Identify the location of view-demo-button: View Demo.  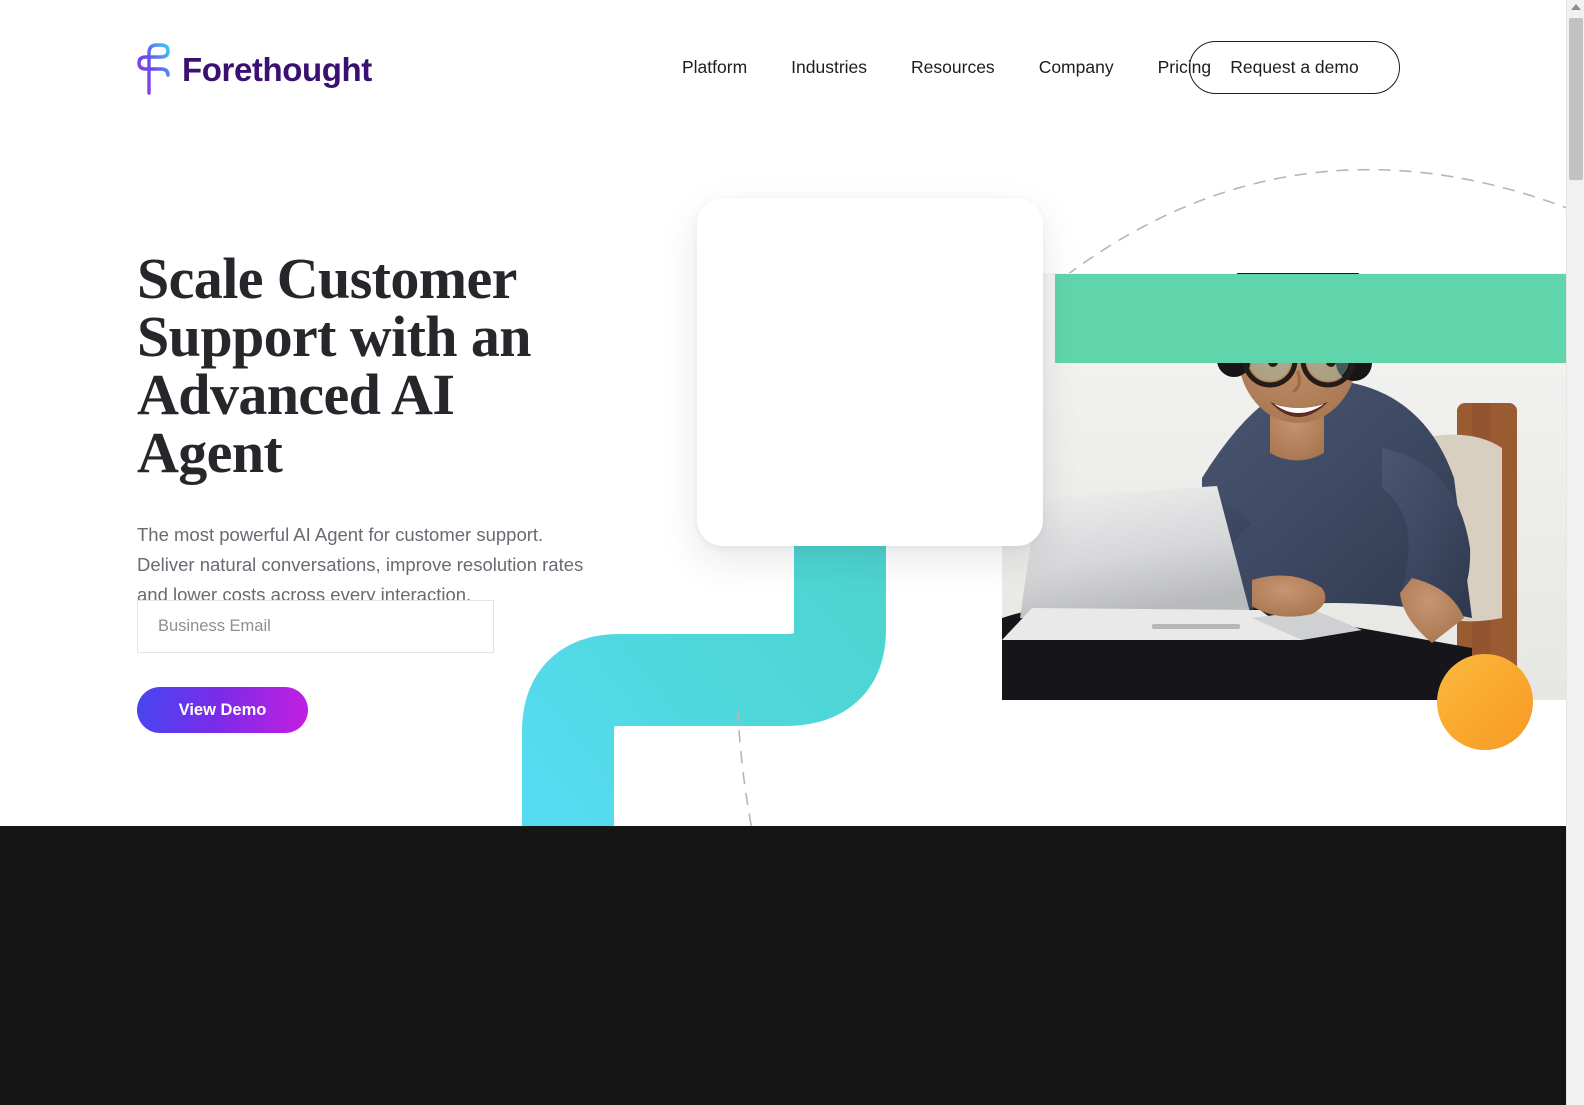
(222, 710).